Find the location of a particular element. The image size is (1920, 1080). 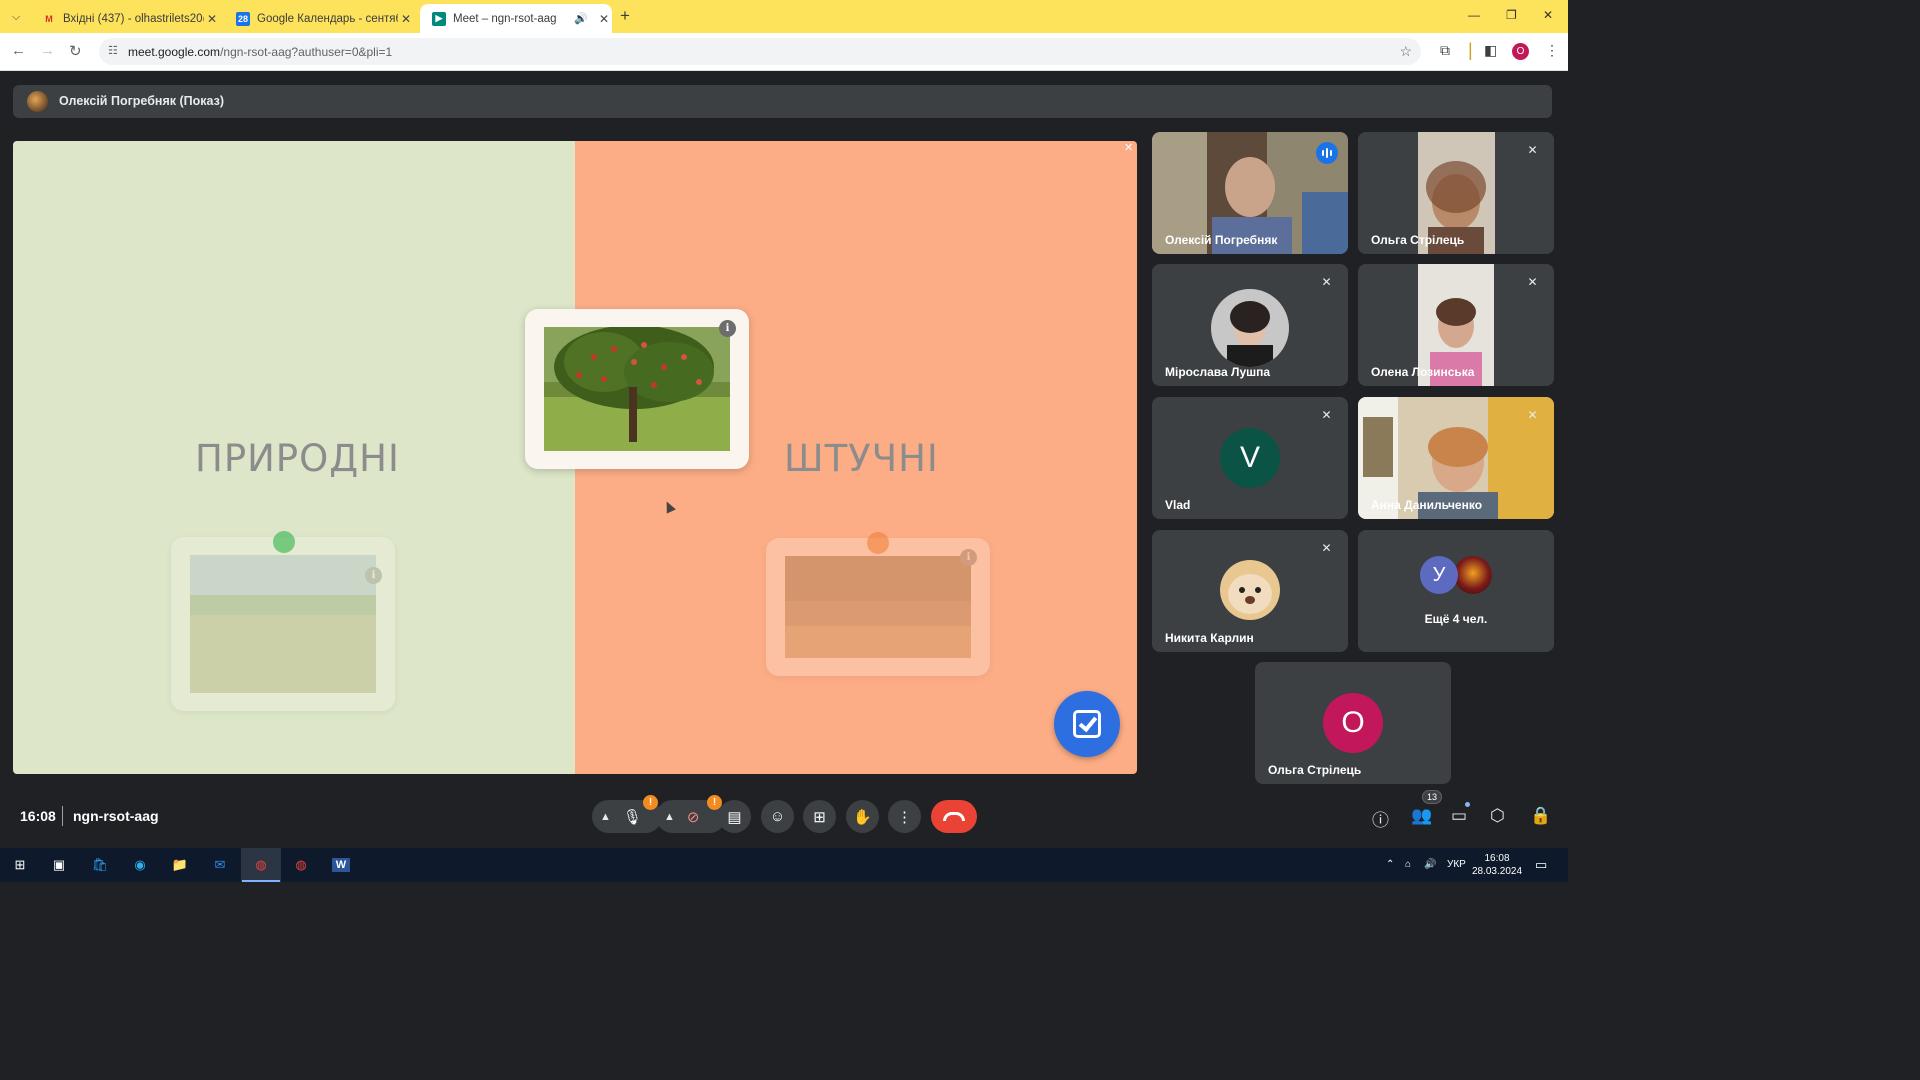

captions-button: ▤ is located at coordinates (734, 816).